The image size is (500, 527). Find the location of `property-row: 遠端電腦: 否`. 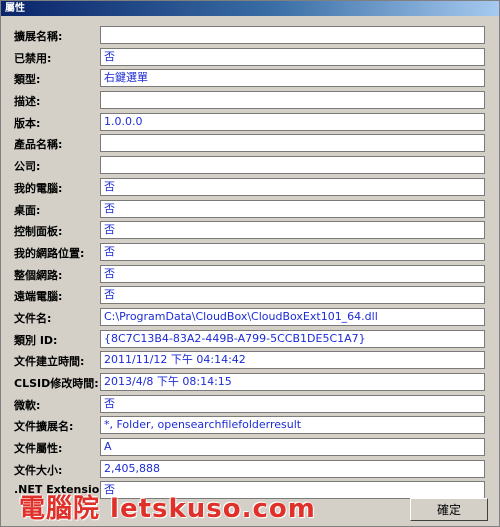

property-row: 遠端電腦: 否 is located at coordinates (250, 296).